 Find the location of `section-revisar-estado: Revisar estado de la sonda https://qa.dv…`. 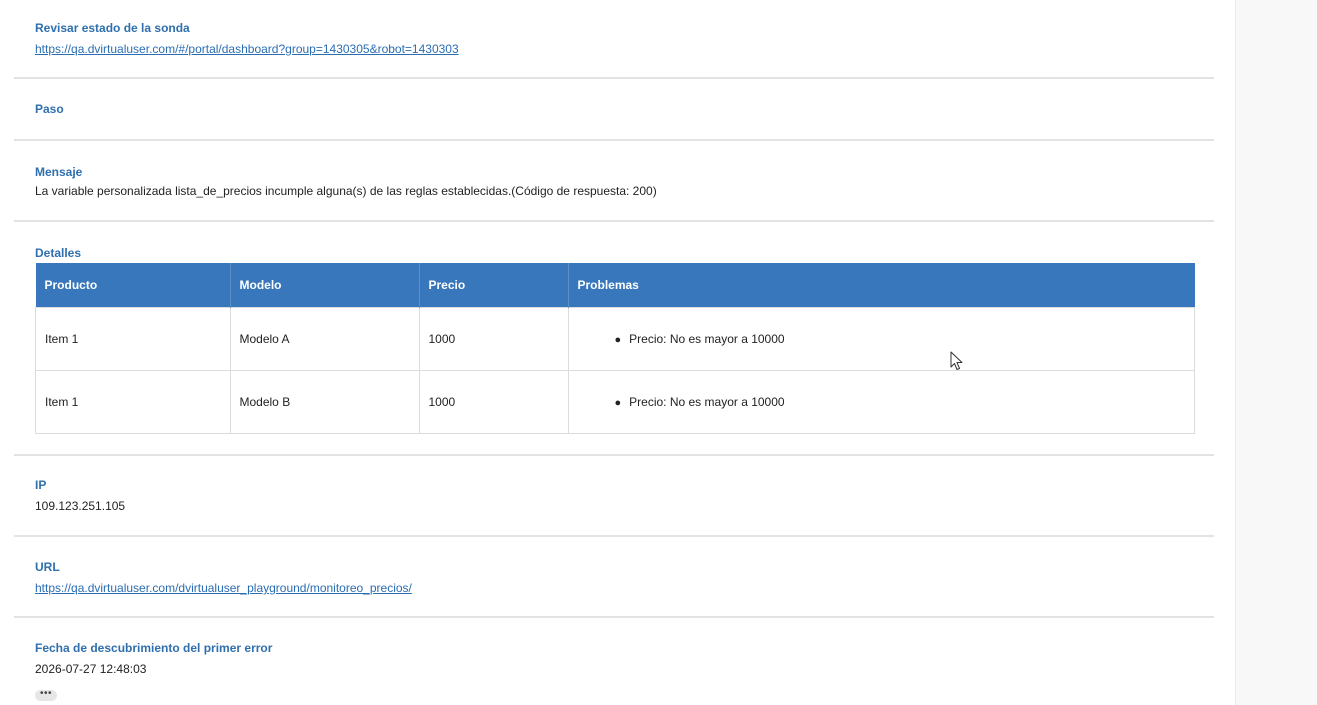

section-revisar-estado: Revisar estado de la sonda https://qa.dv… is located at coordinates (614, 49).